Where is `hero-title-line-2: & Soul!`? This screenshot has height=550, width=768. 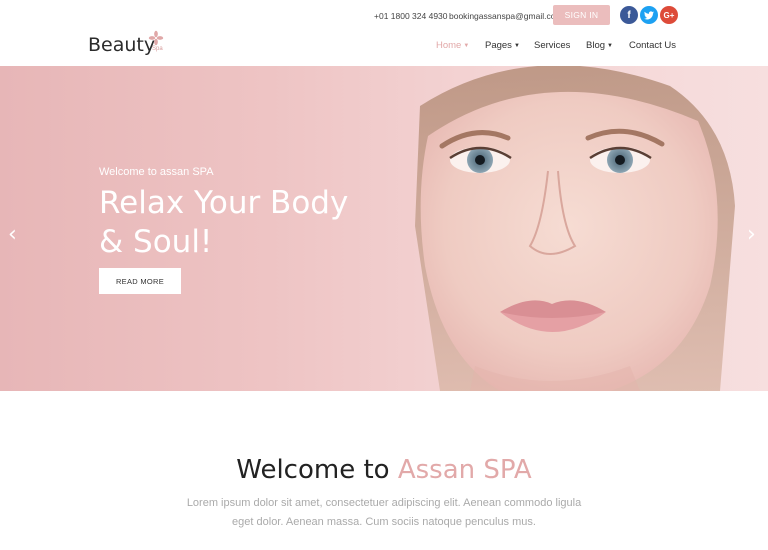 hero-title-line-2: & Soul! is located at coordinates (156, 242).